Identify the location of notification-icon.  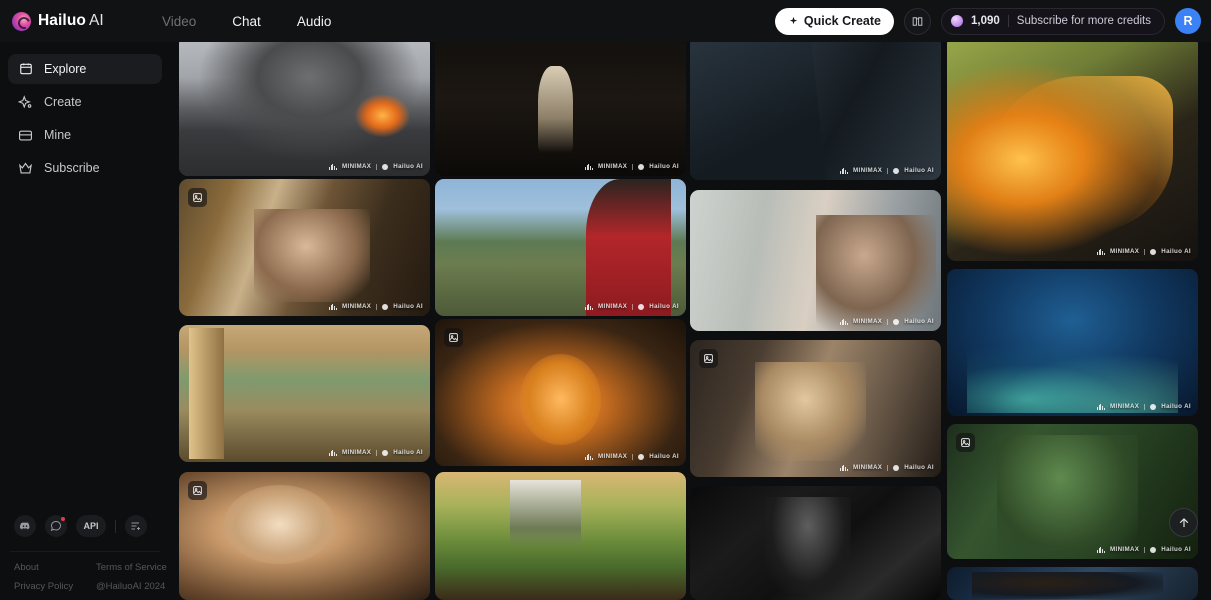
(55, 526).